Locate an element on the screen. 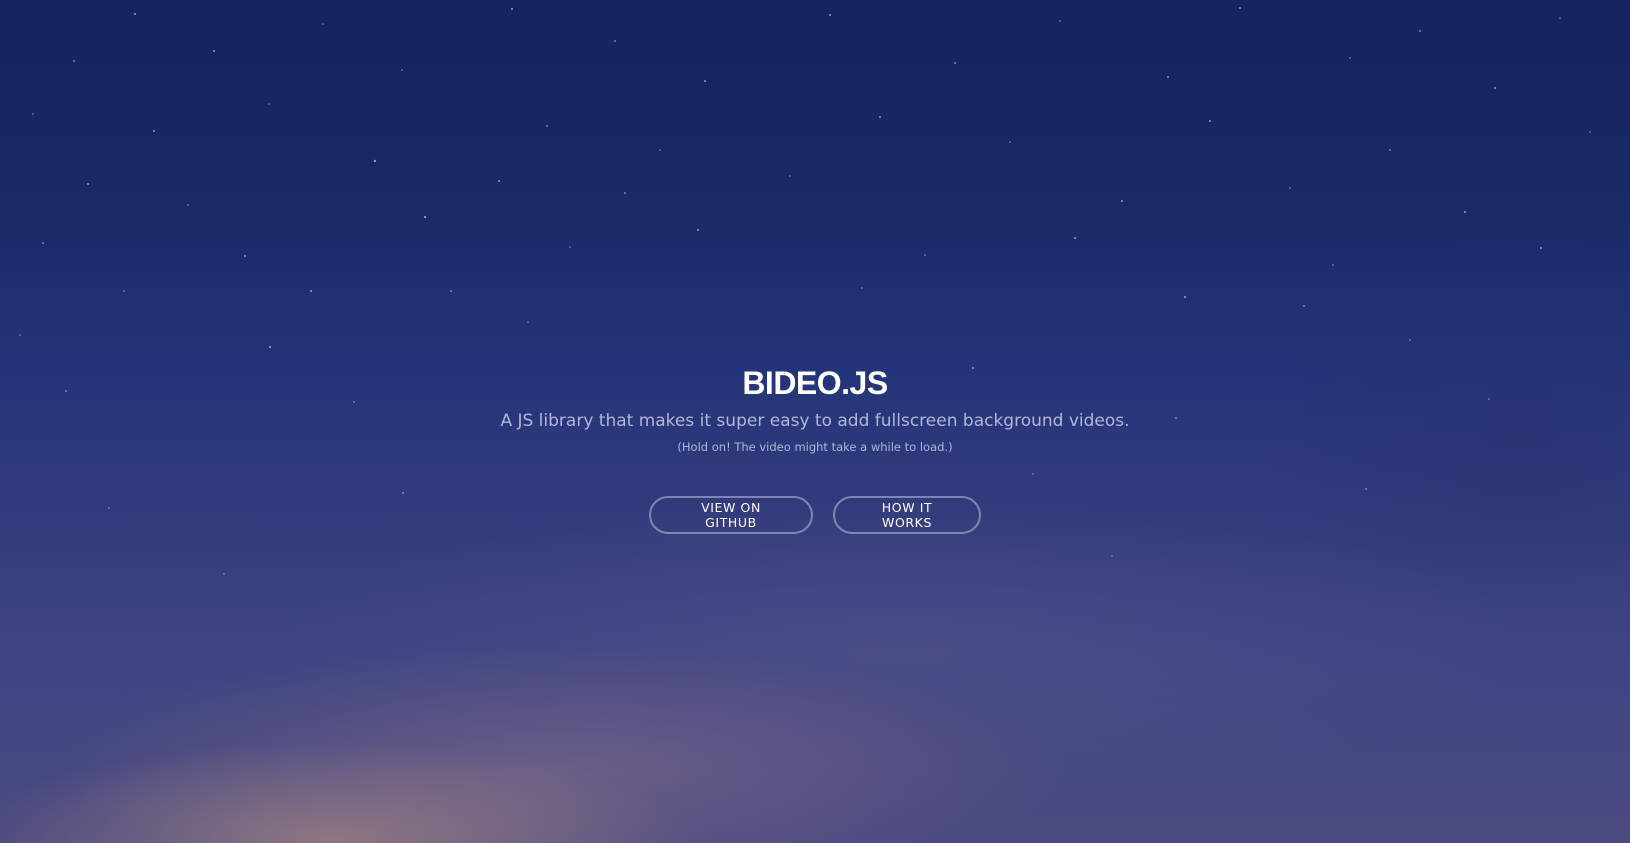 This screenshot has width=1630, height=843. view-on-github-button: VIEW ON GITHUB is located at coordinates (731, 515).